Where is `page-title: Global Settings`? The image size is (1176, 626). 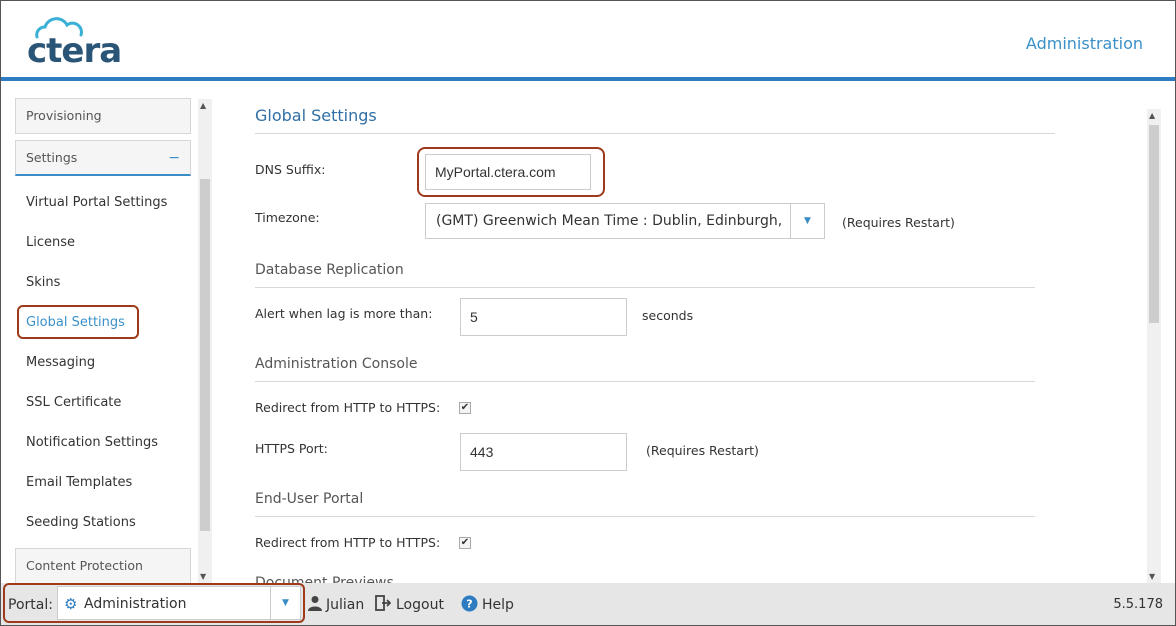 page-title: Global Settings is located at coordinates (316, 115).